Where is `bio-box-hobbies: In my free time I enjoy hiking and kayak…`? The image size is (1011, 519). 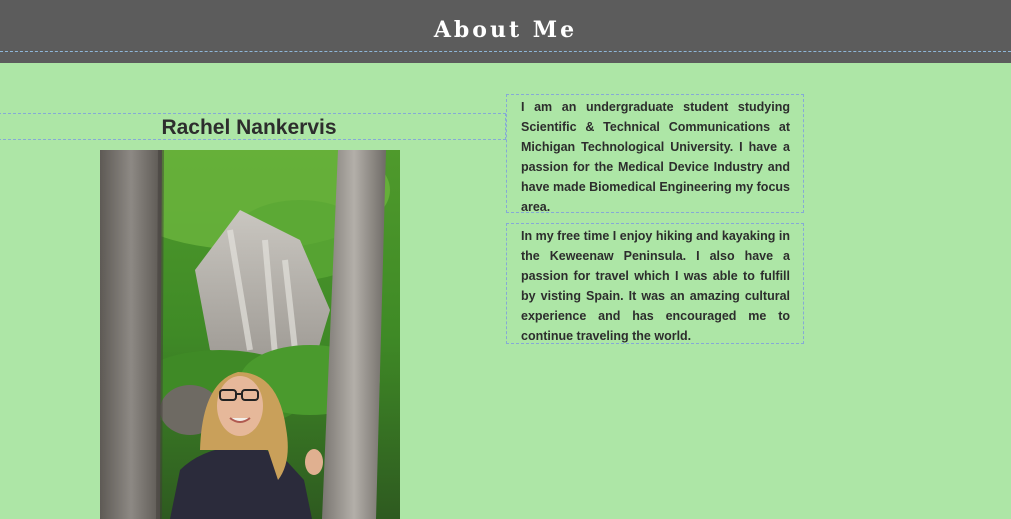
bio-box-hobbies: In my free time I enjoy hiking and kayak… is located at coordinates (655, 283).